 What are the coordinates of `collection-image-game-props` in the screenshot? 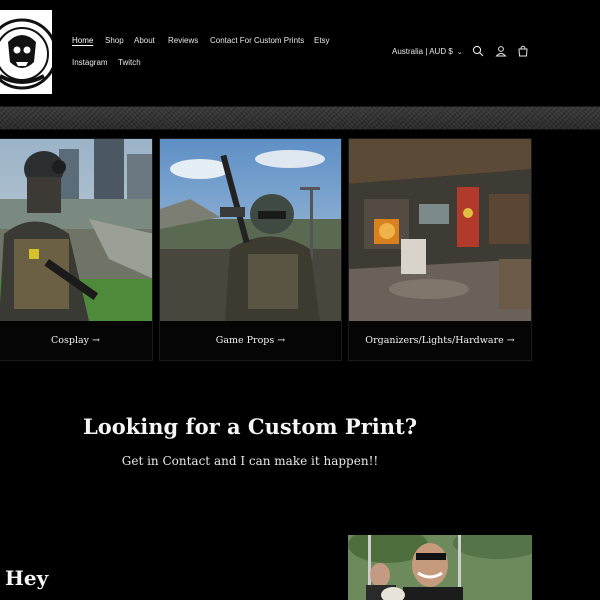 It's located at (250, 230).